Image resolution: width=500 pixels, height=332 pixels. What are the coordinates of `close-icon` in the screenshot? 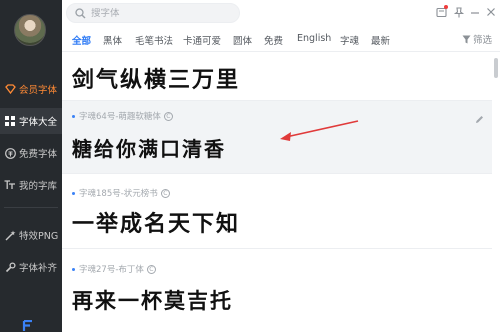 It's located at (491, 12).